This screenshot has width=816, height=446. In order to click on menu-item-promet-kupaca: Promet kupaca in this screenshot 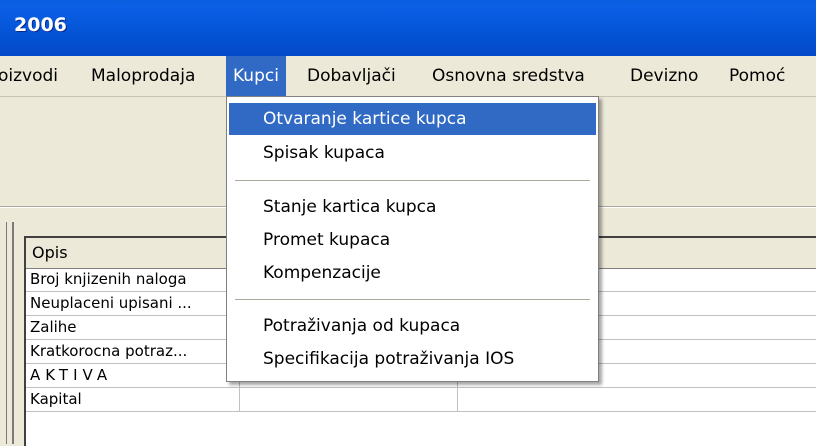, I will do `click(412, 240)`.